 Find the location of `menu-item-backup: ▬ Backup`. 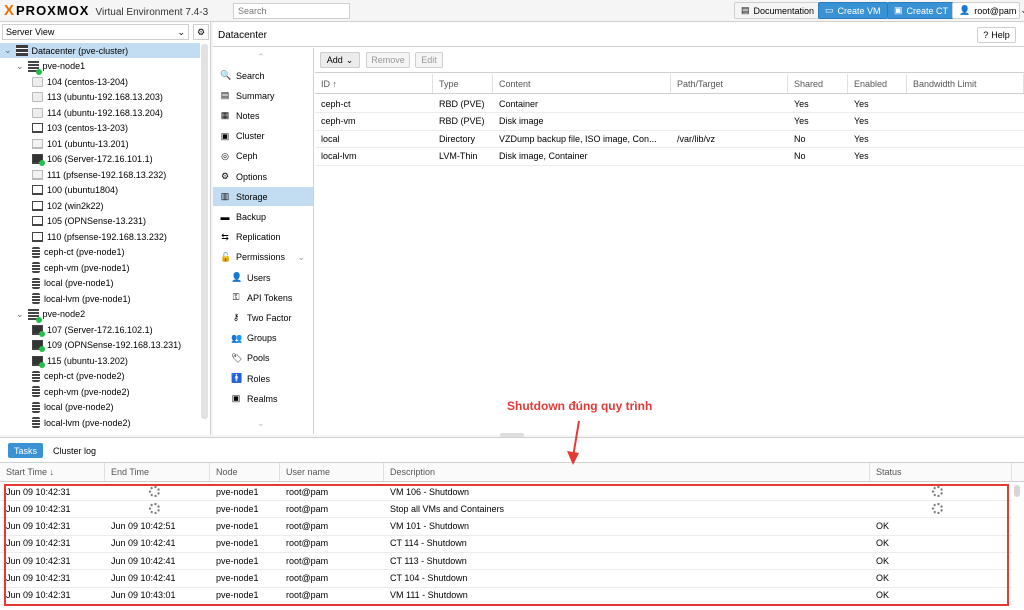

menu-item-backup: ▬ Backup is located at coordinates (263, 216).